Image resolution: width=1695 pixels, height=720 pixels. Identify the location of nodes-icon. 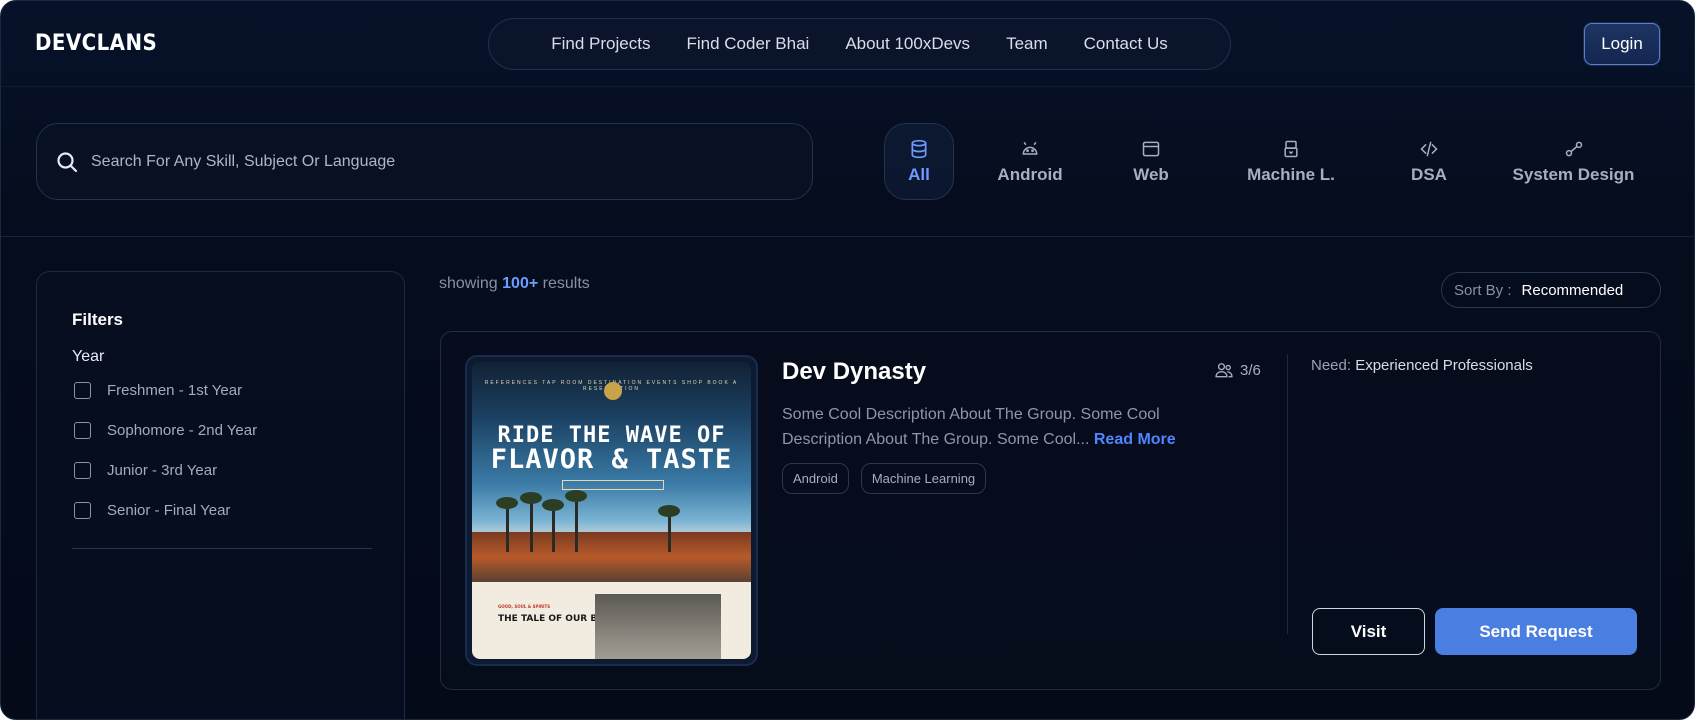
(1573, 148).